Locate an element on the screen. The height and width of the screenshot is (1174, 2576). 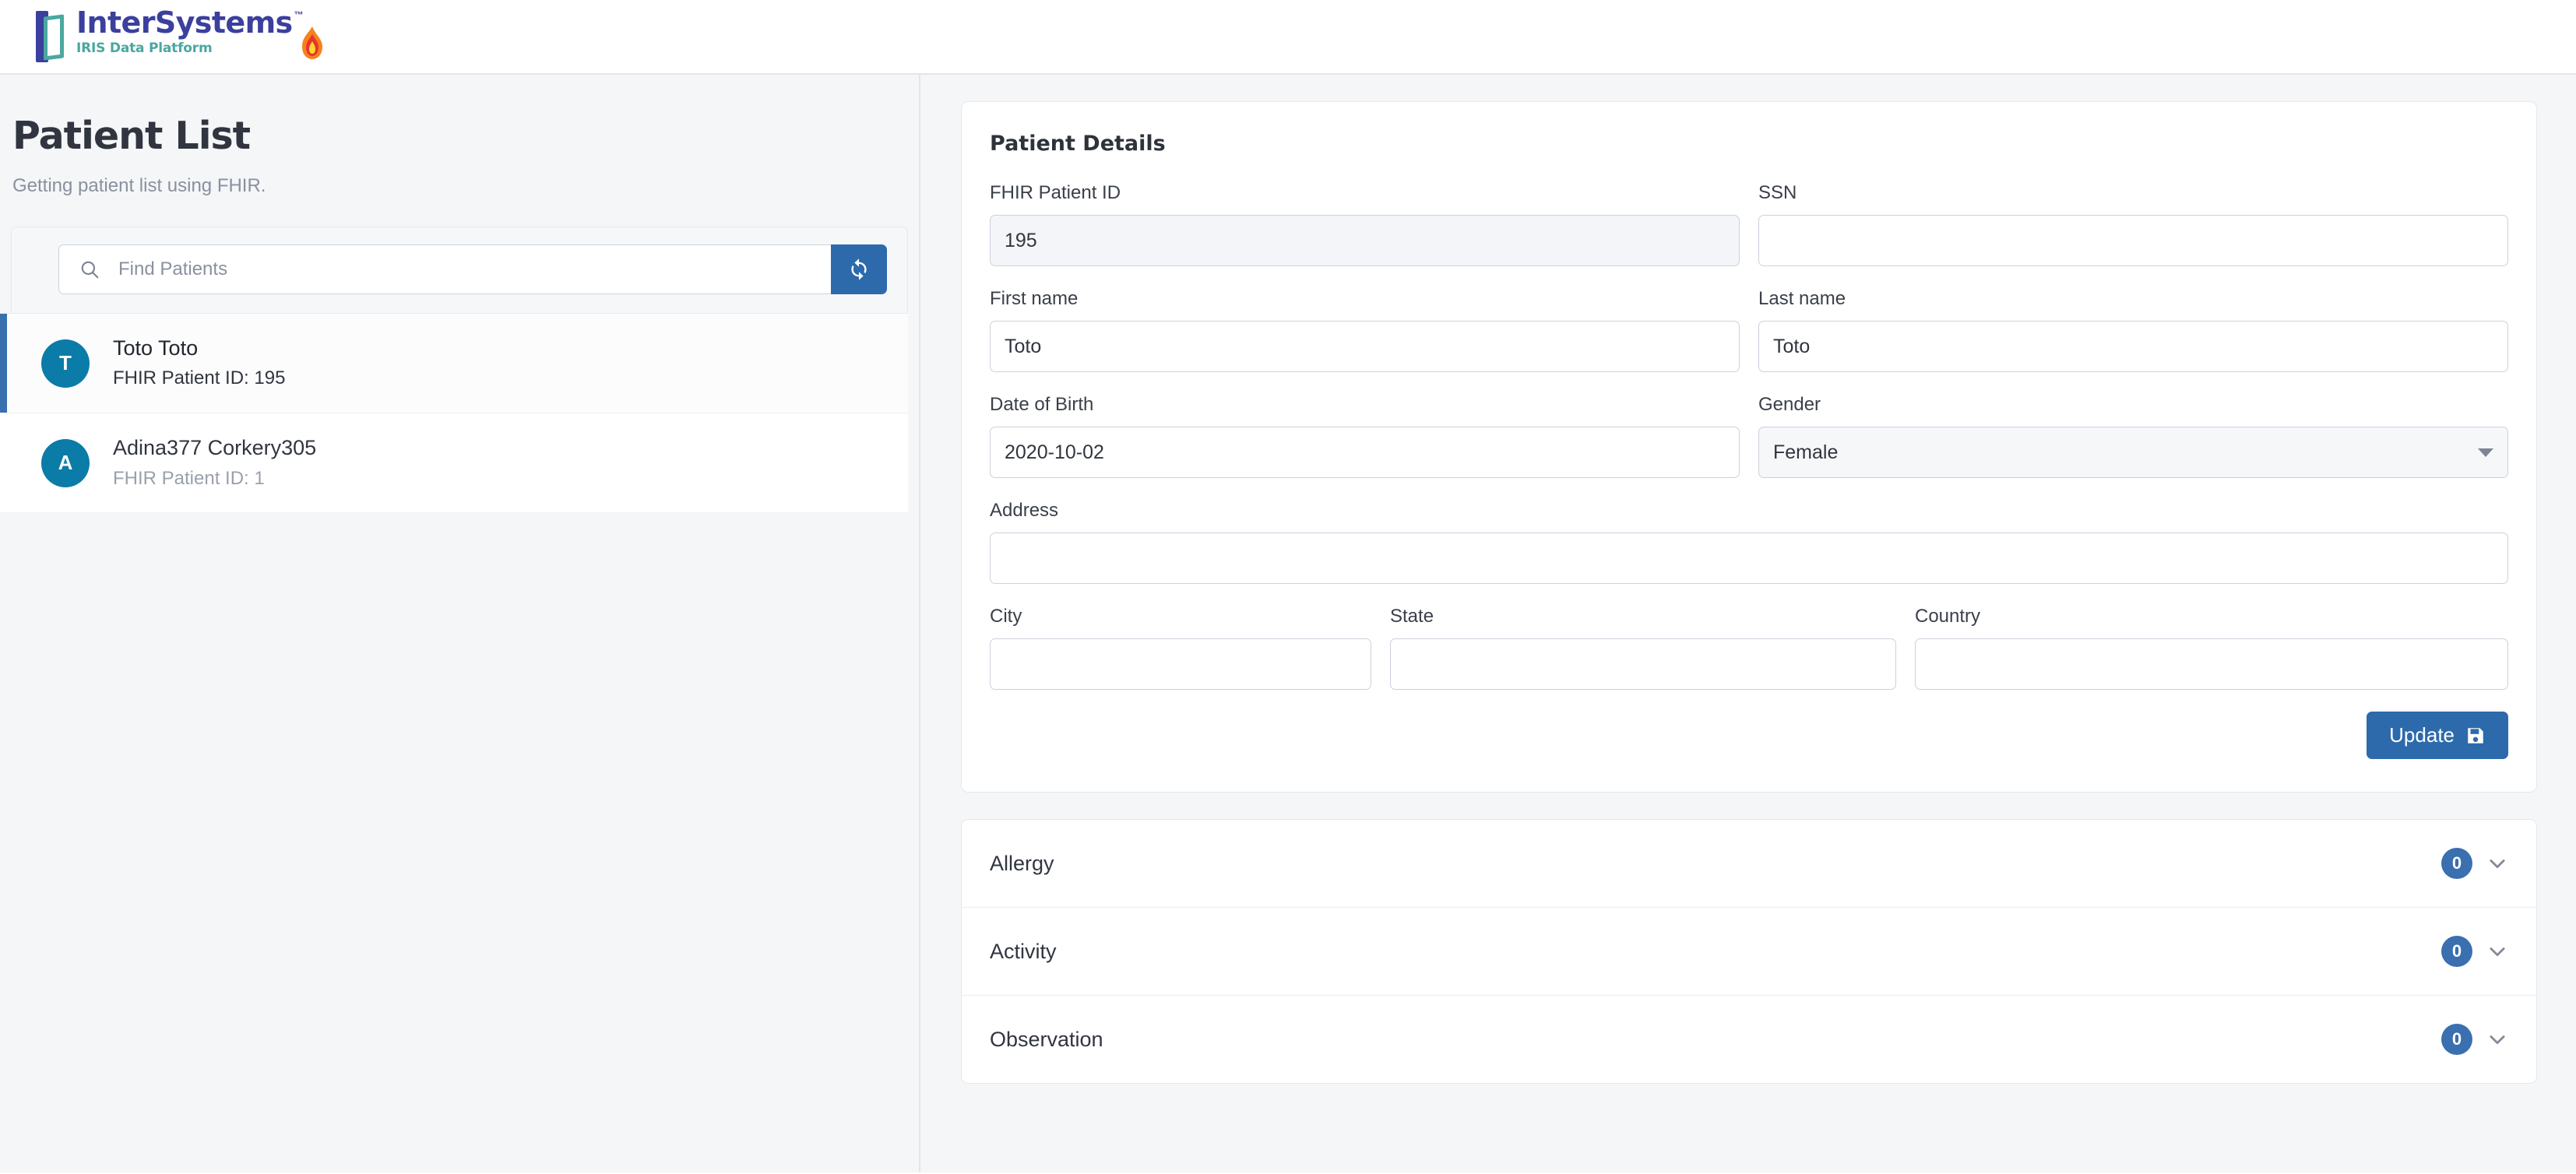
fhir-patient-id-label: FHIR Patient ID is located at coordinates (1055, 193).